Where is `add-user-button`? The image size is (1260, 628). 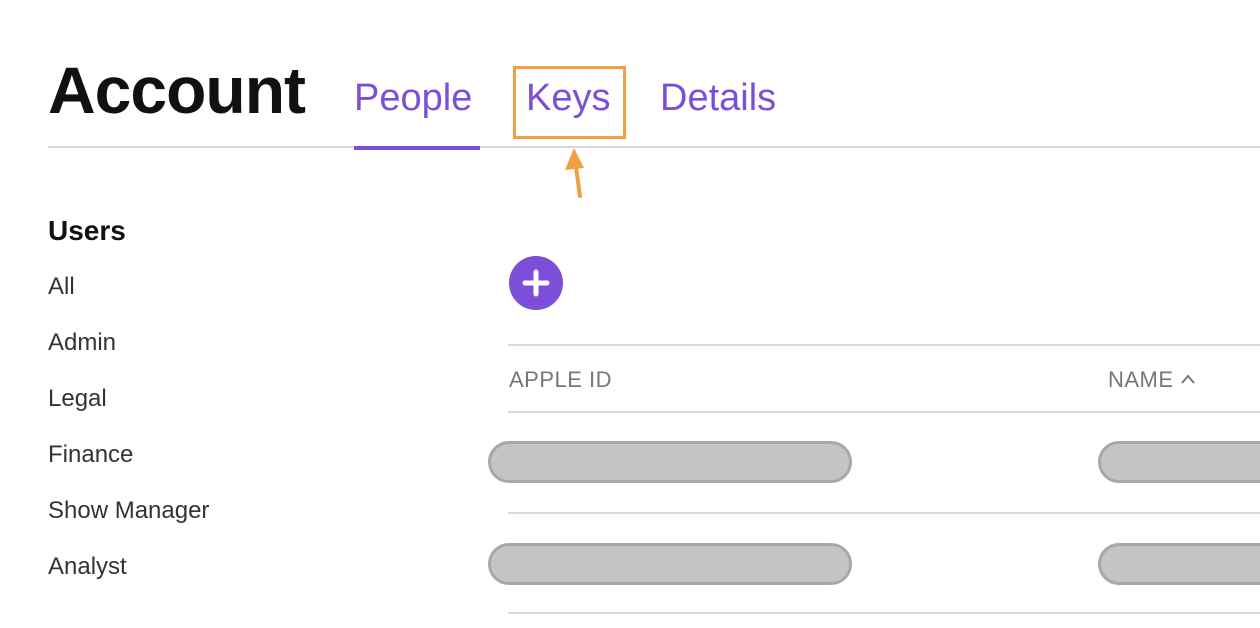
add-user-button is located at coordinates (536, 283).